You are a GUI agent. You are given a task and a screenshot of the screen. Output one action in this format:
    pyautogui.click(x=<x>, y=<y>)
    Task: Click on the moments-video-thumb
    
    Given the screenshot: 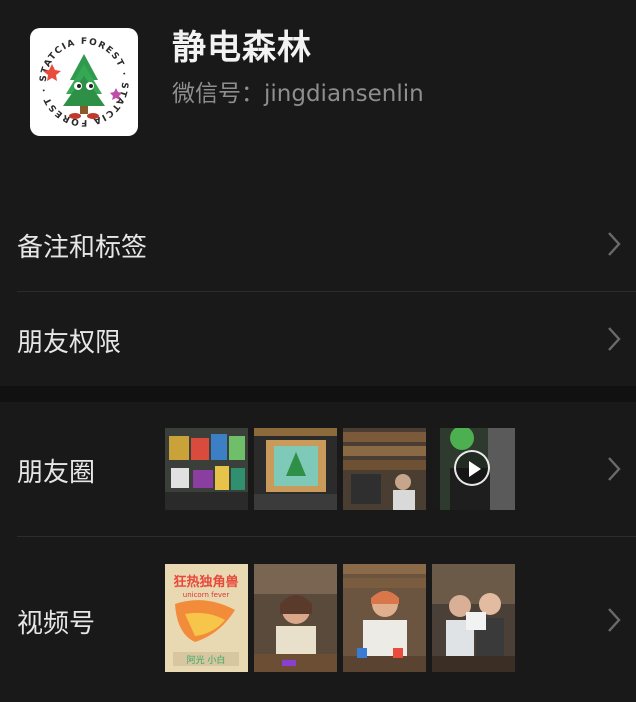 What is the action you would take?
    pyautogui.click(x=473, y=469)
    